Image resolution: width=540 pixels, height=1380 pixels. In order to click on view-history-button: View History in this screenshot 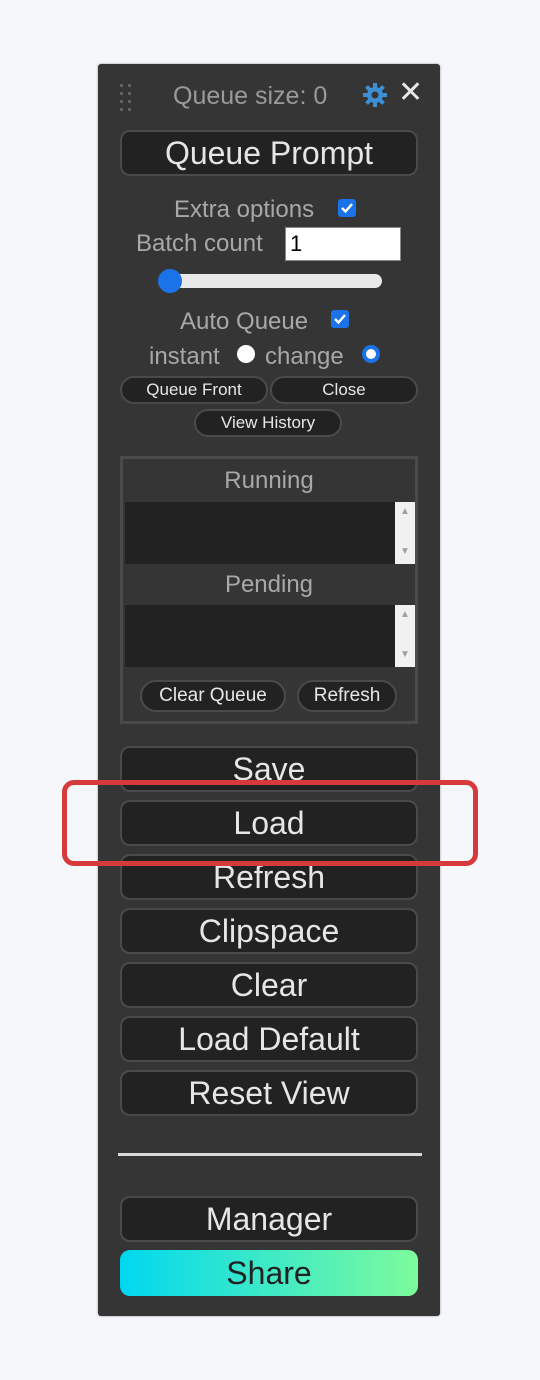, I will do `click(268, 423)`.